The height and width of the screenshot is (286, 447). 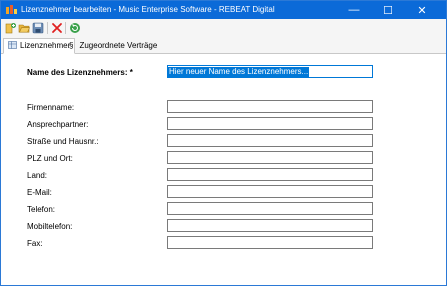 What do you see at coordinates (38, 28) in the screenshot?
I see `save-icon` at bounding box center [38, 28].